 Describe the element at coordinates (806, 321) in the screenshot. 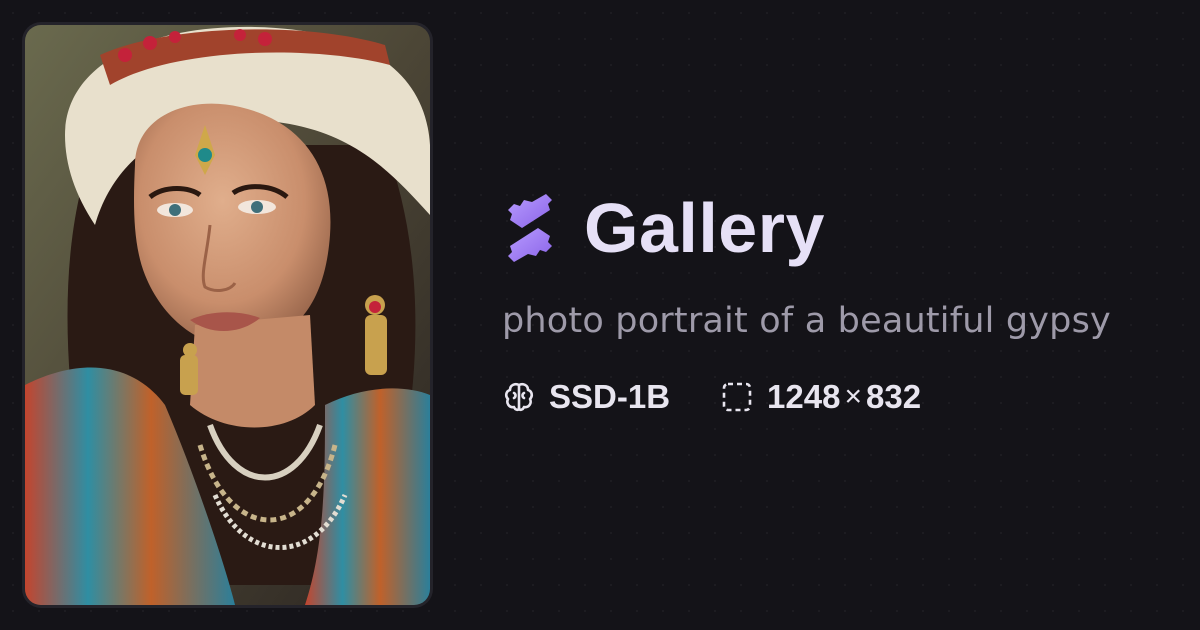

I see `prompt-text: photo portrait of a beautiful gypsy` at that location.